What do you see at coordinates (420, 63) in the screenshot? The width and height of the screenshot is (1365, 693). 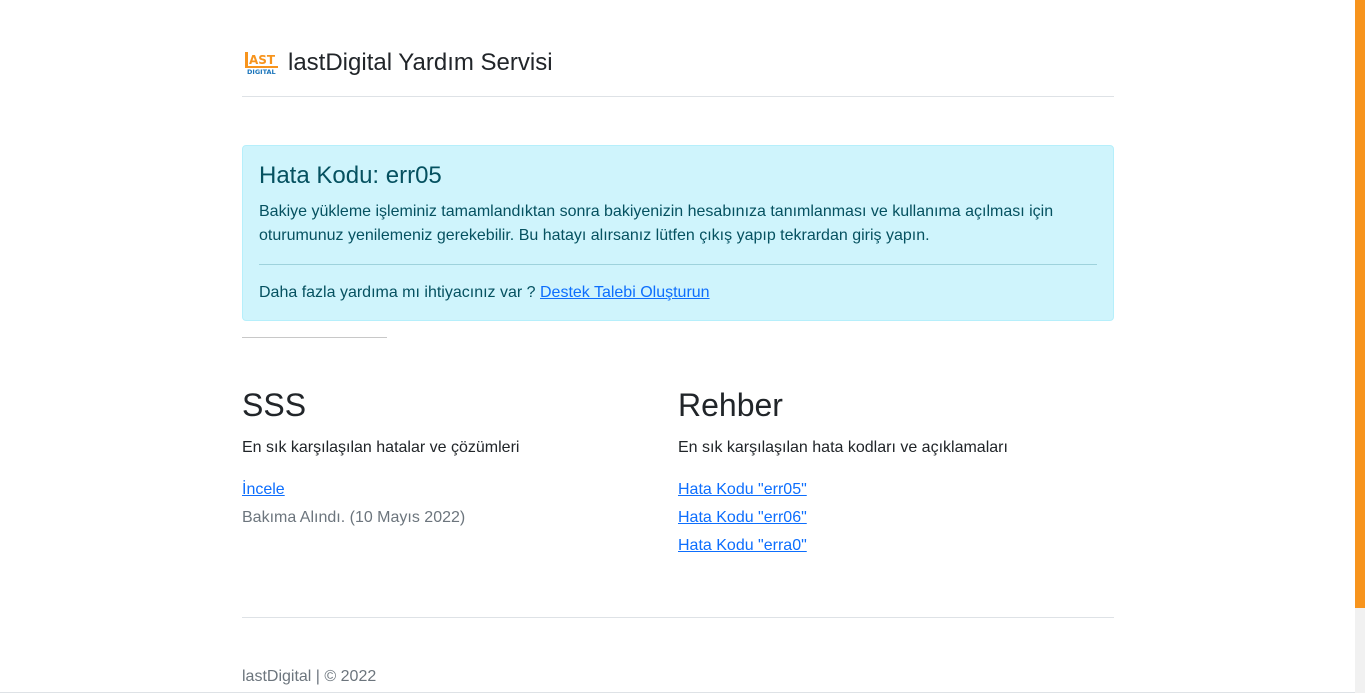 I see `brand-title: lastDigital Yardım Servisi` at bounding box center [420, 63].